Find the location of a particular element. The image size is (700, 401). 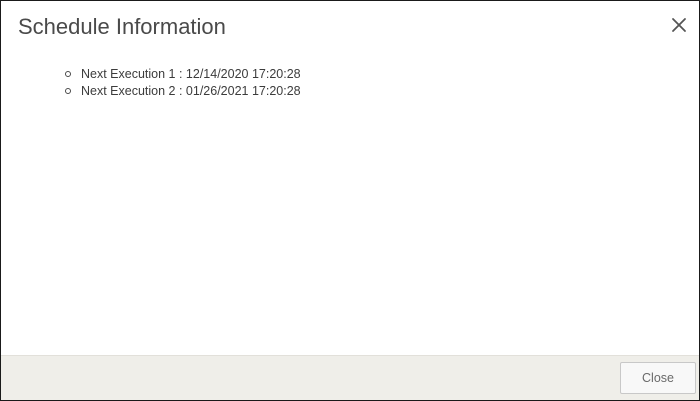

dialog-title: Schedule Information is located at coordinates (122, 26).